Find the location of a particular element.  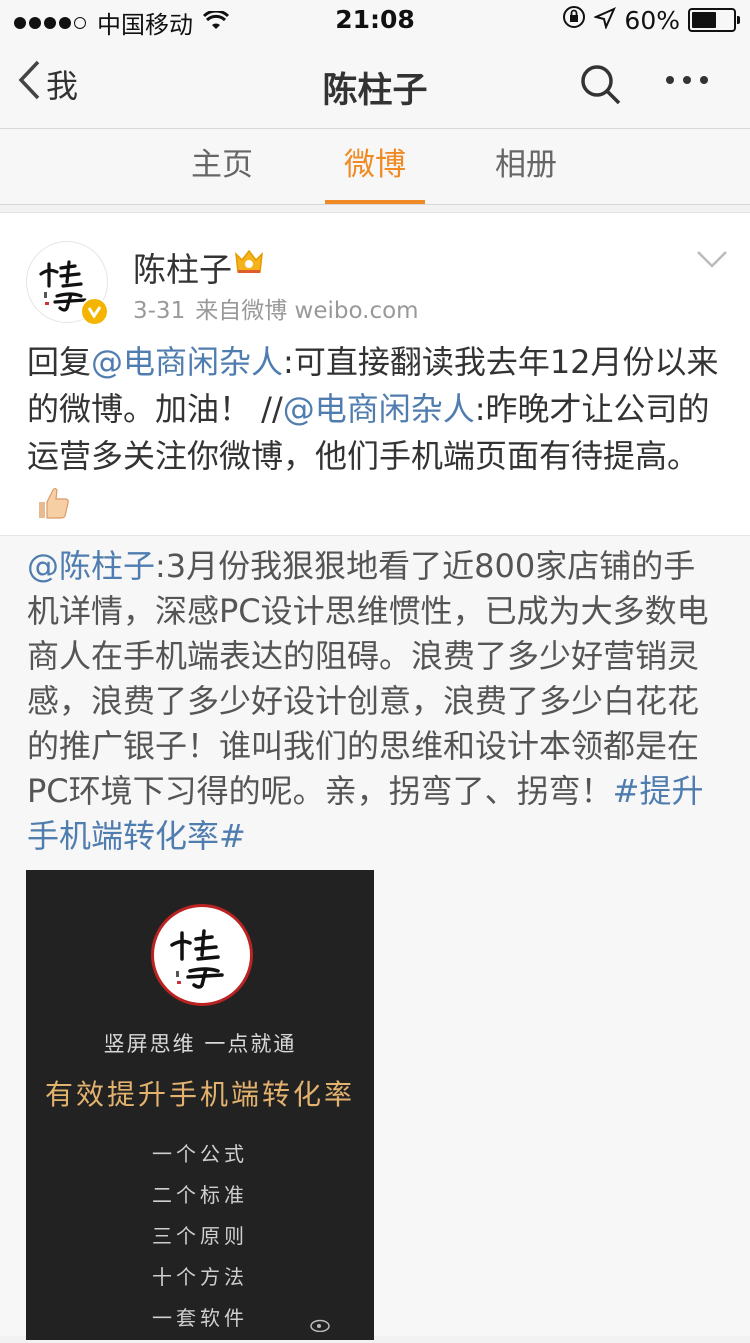

tab-weibo: 微博 is located at coordinates (375, 166).